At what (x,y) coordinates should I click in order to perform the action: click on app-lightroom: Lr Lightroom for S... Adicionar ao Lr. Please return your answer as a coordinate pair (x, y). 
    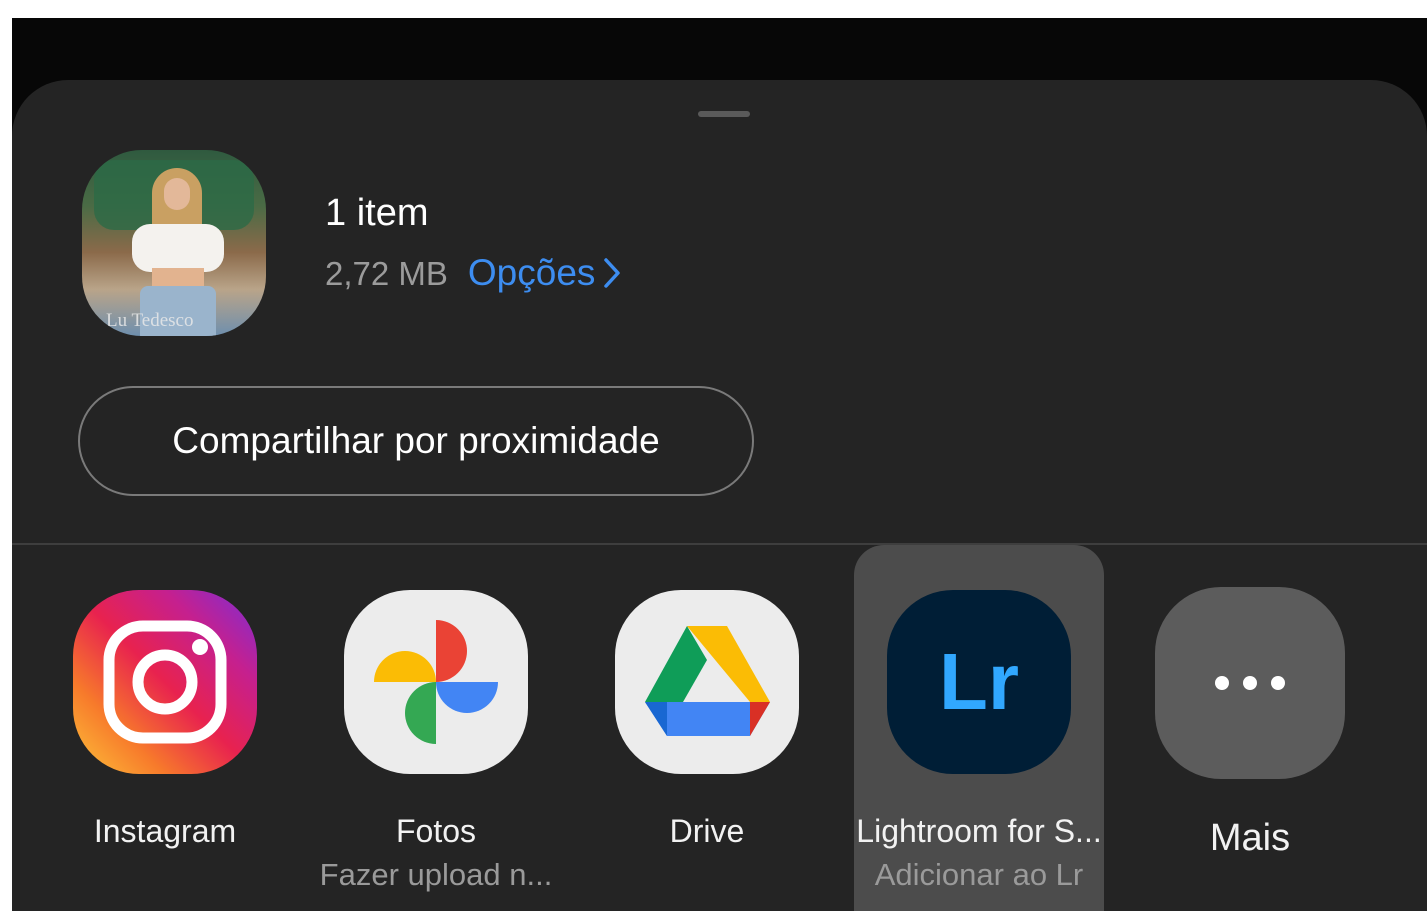
    Looking at the image, I should click on (979, 728).